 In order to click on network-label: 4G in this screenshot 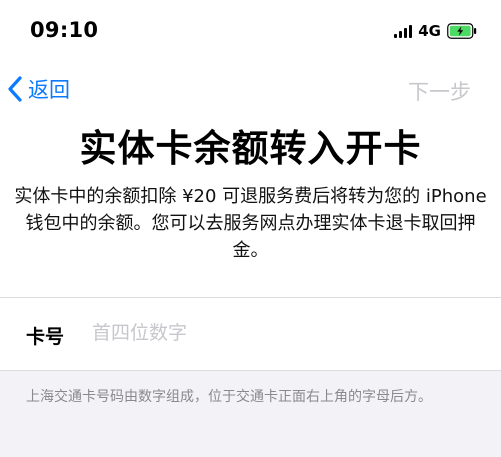, I will do `click(429, 31)`.